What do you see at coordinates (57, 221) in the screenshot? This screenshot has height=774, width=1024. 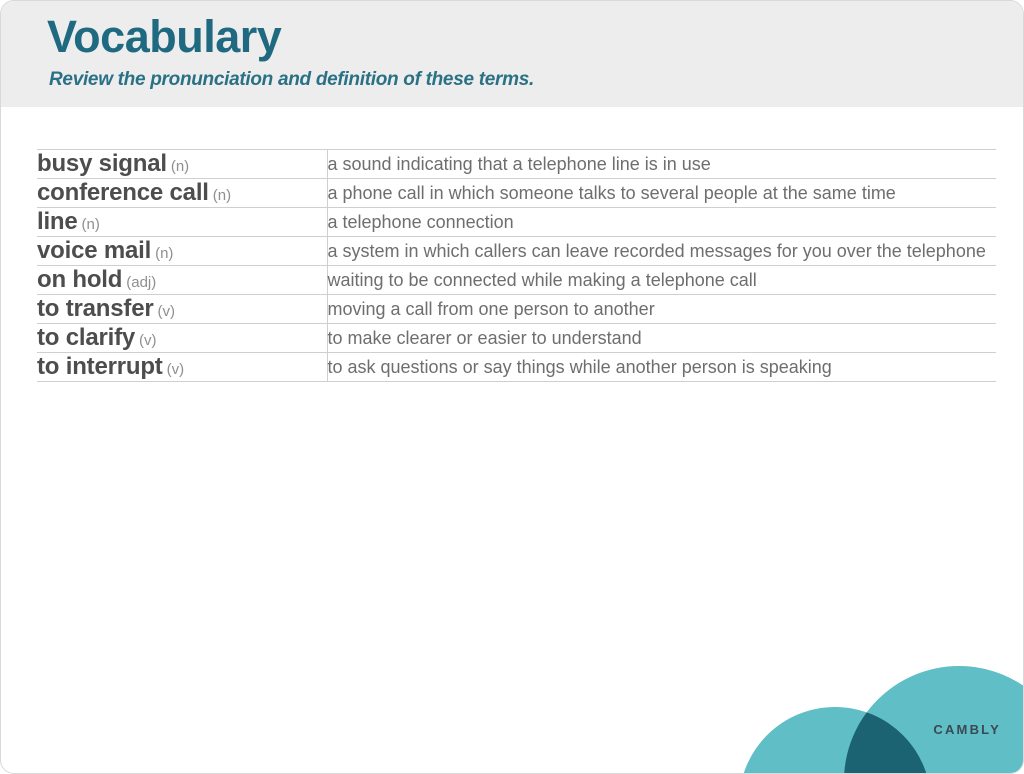 I see `term-word: line` at bounding box center [57, 221].